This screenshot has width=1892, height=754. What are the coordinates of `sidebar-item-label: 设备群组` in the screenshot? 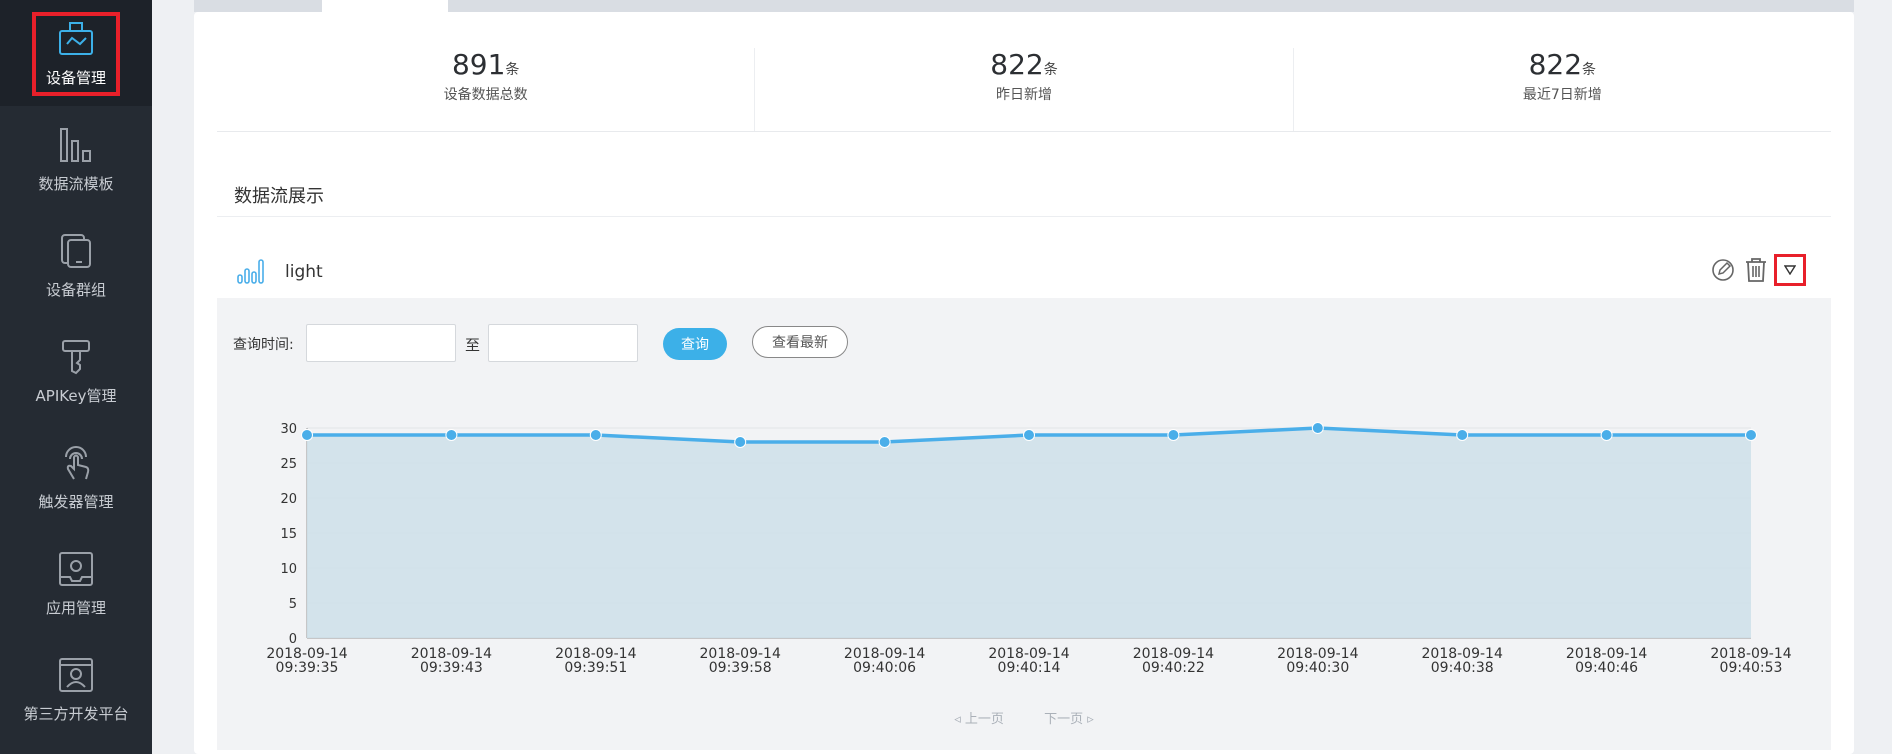 It's located at (75, 289).